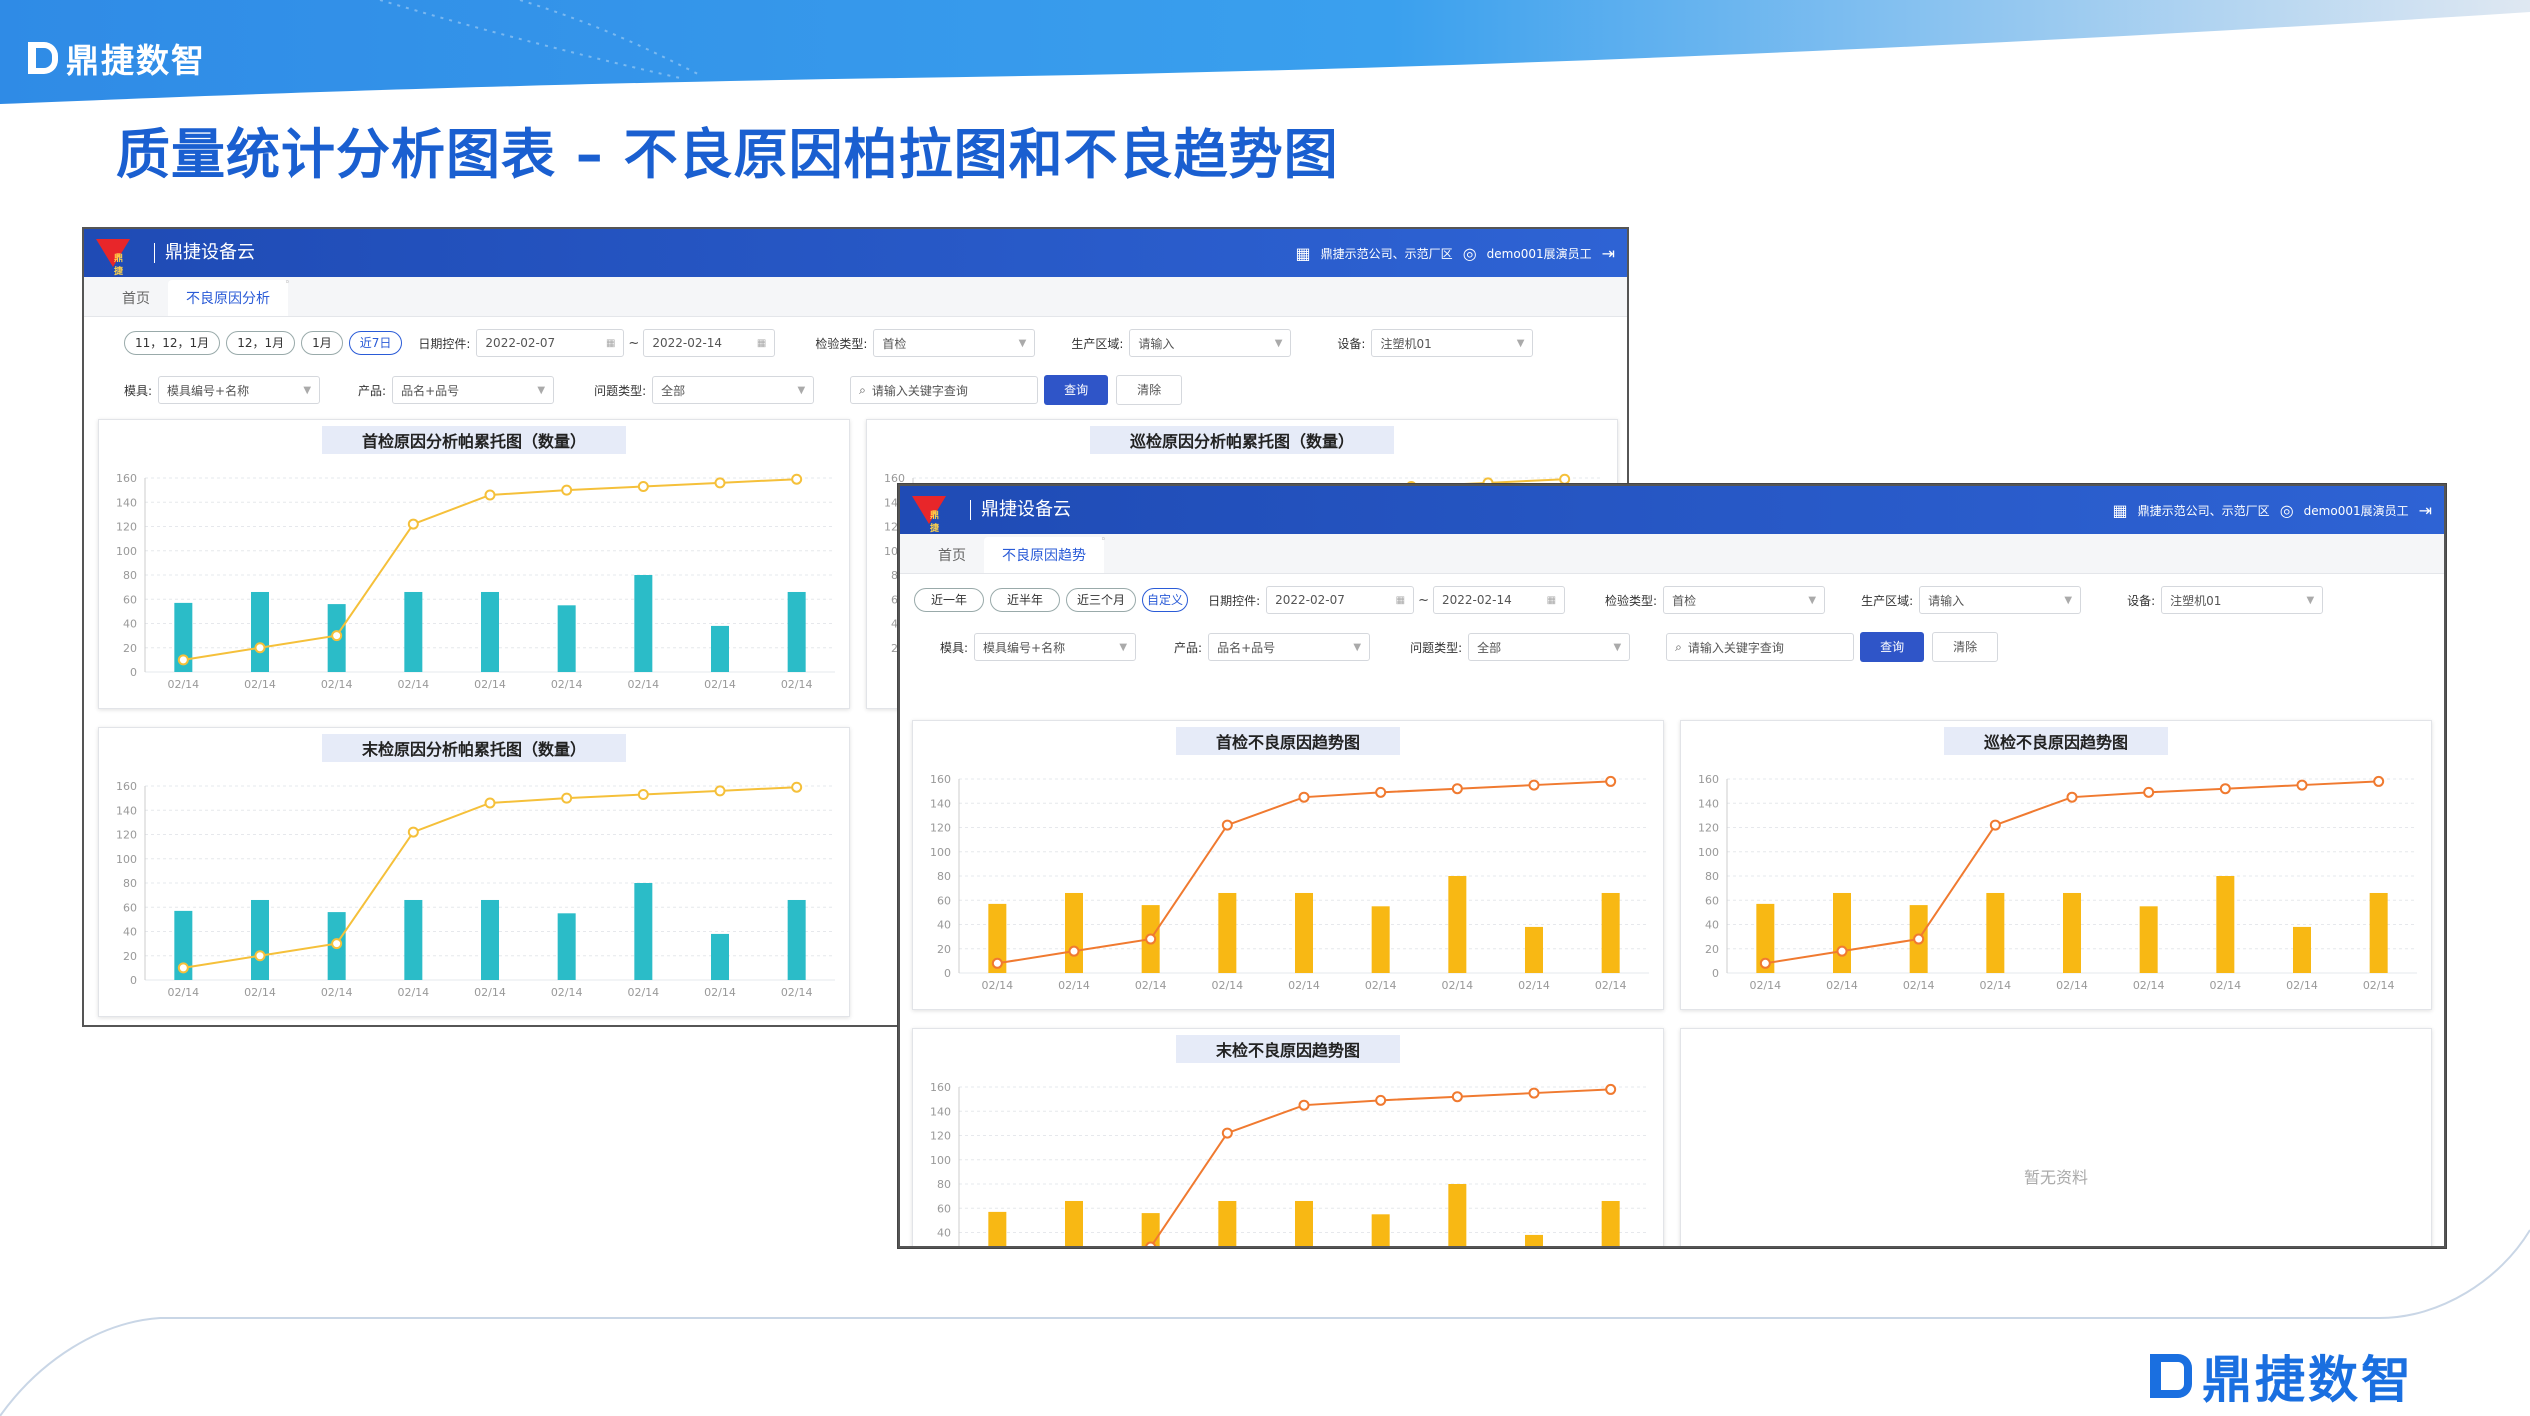  What do you see at coordinates (1101, 600) in the screenshot?
I see `range-pill-3: 近三个月` at bounding box center [1101, 600].